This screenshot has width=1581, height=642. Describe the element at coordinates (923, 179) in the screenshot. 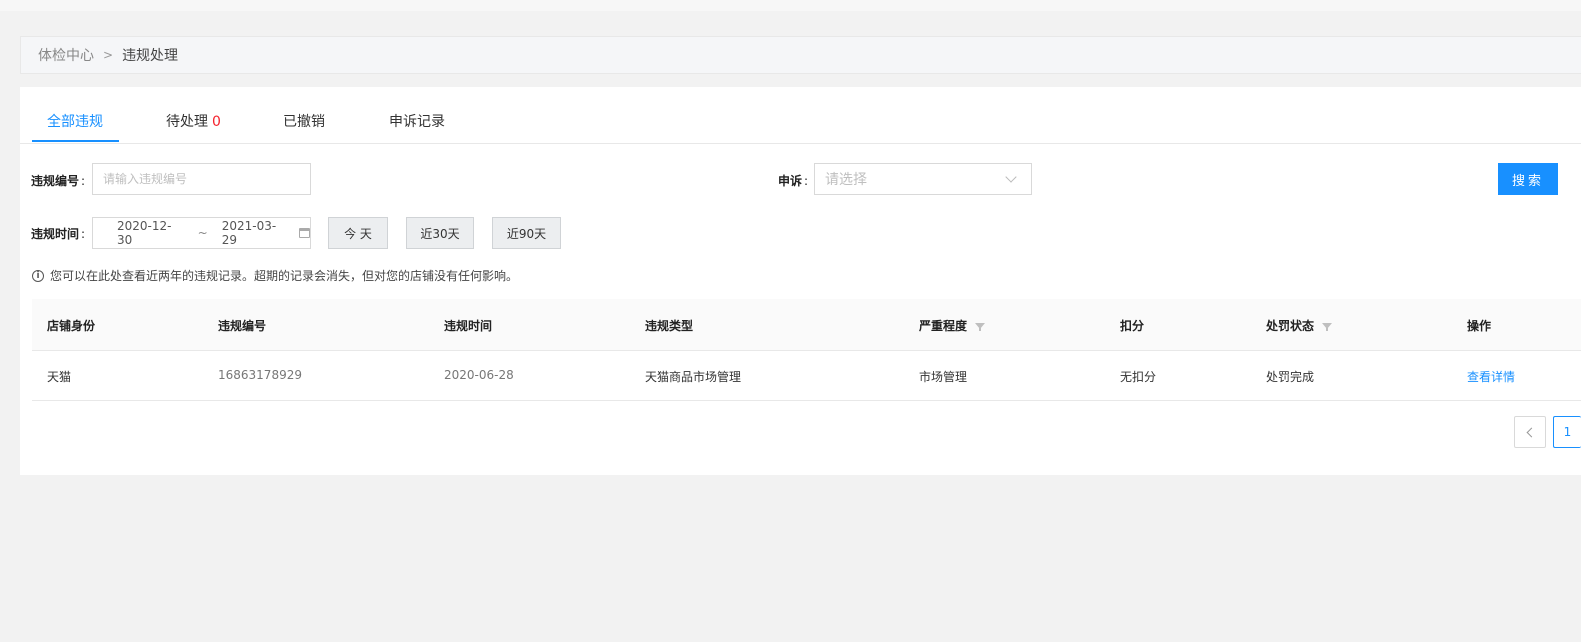

I see `appeal-select: 请选择` at that location.